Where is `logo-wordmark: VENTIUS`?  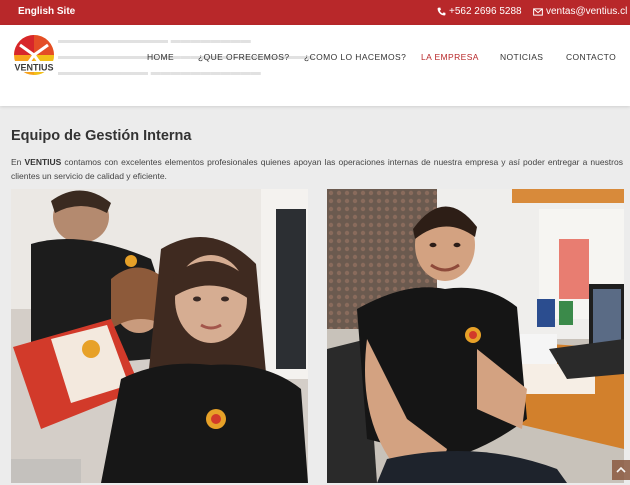
logo-wordmark: VENTIUS is located at coordinates (33, 68).